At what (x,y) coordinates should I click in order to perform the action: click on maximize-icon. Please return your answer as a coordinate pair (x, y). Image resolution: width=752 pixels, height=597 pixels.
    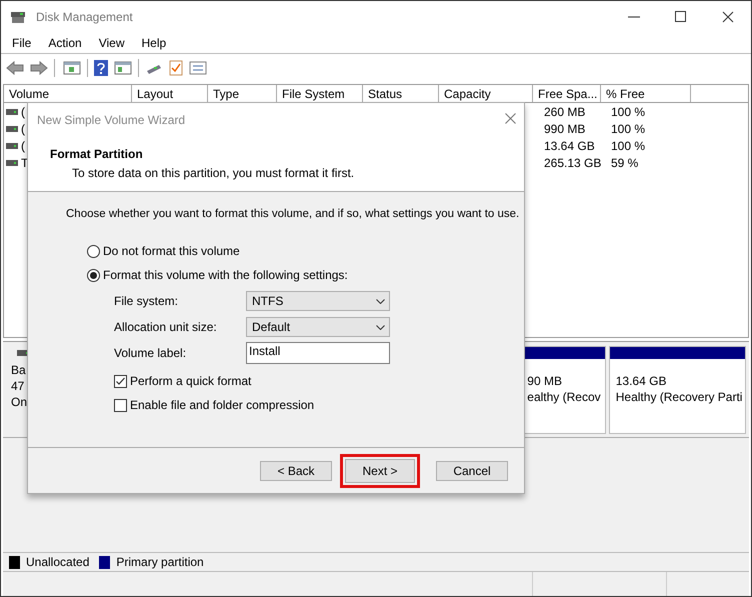
    Looking at the image, I should click on (681, 17).